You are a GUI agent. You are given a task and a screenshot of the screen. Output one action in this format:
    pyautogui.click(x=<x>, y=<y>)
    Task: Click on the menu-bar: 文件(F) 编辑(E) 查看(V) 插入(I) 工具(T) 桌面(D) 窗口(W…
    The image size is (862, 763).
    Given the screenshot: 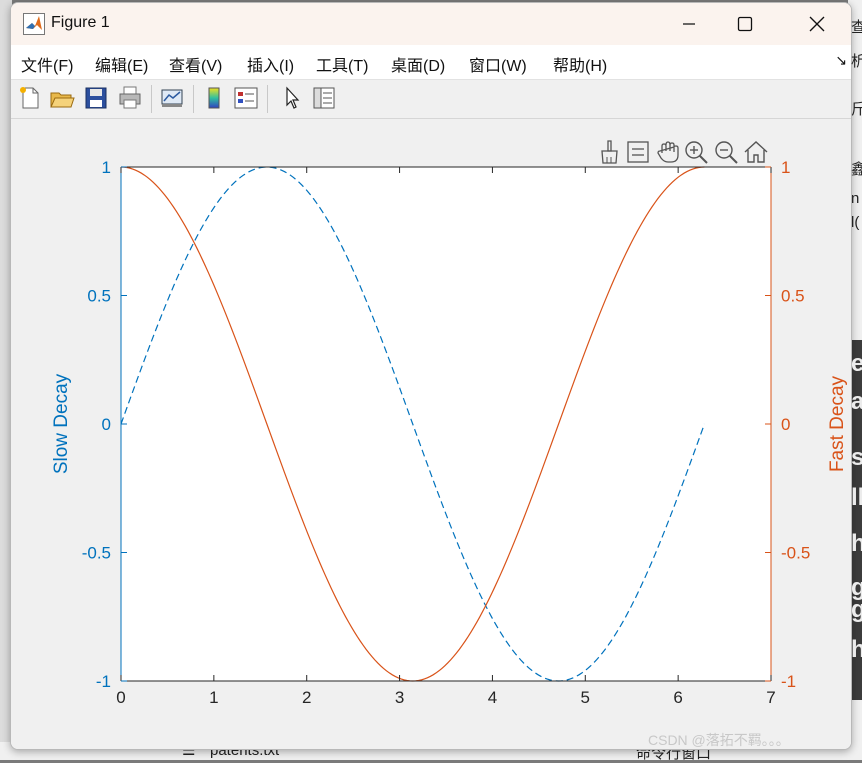 What is the action you would take?
    pyautogui.click(x=431, y=62)
    